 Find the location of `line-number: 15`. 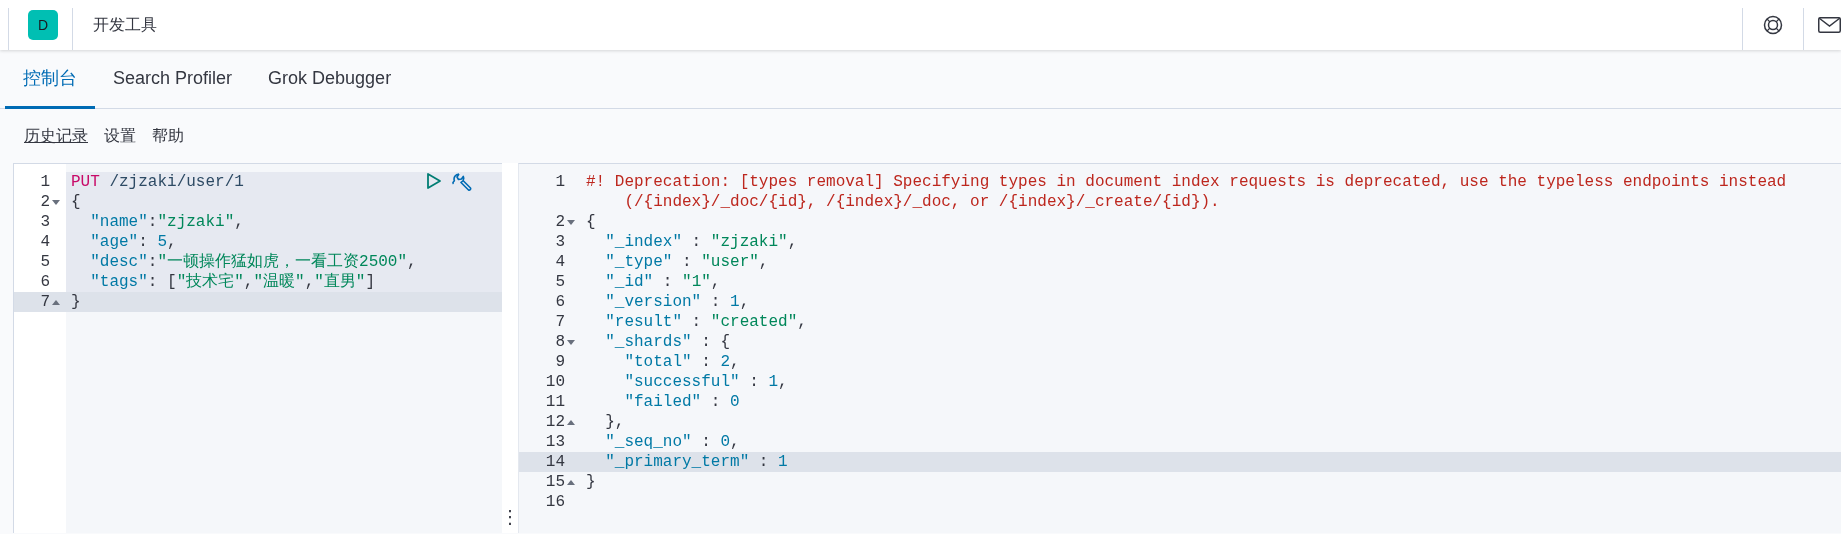

line-number: 15 is located at coordinates (555, 482).